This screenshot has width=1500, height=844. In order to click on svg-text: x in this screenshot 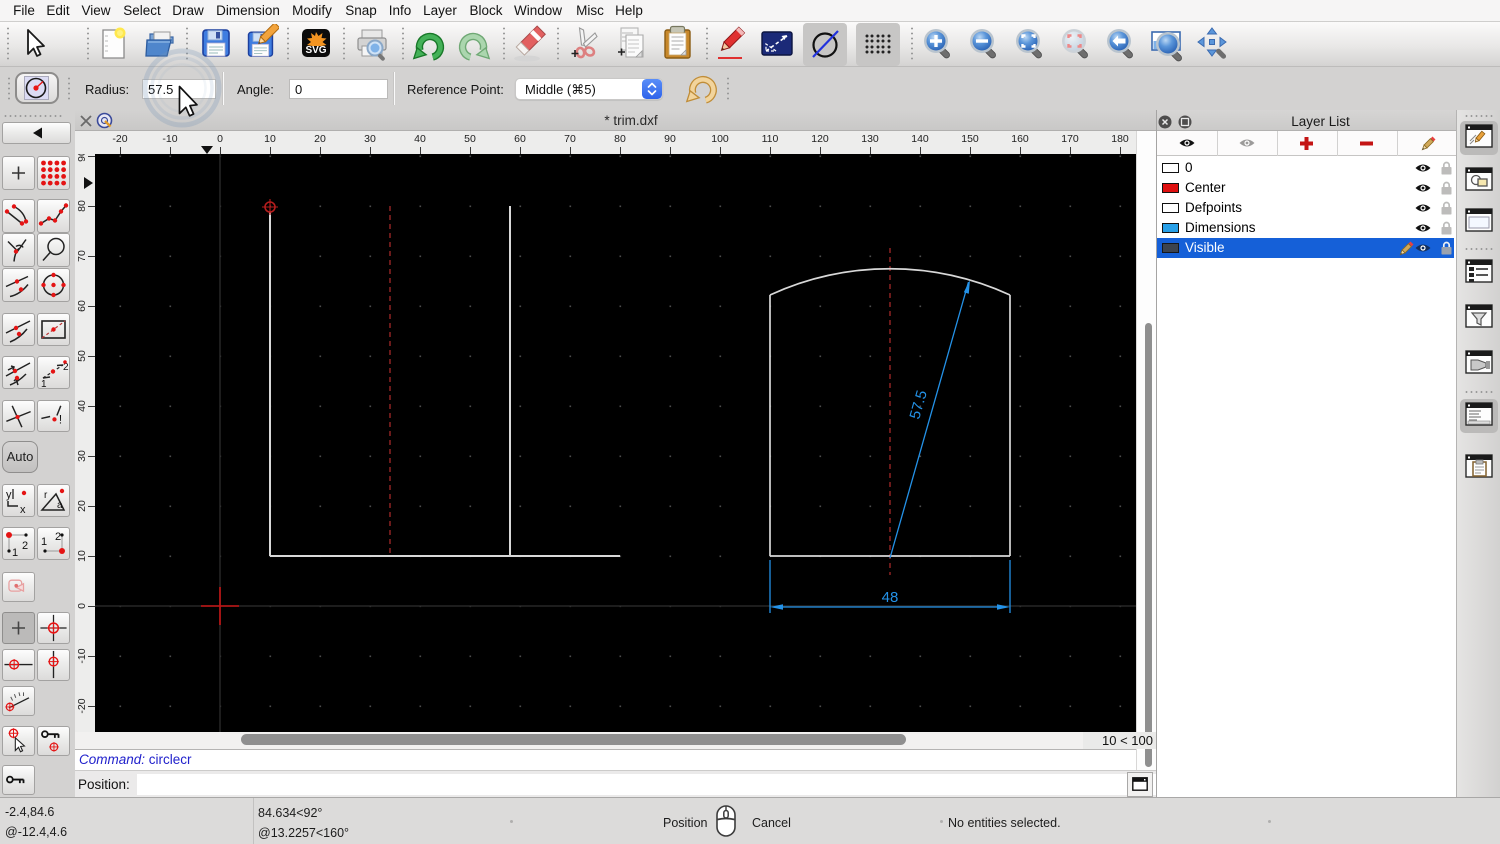, I will do `click(23, 510)`.